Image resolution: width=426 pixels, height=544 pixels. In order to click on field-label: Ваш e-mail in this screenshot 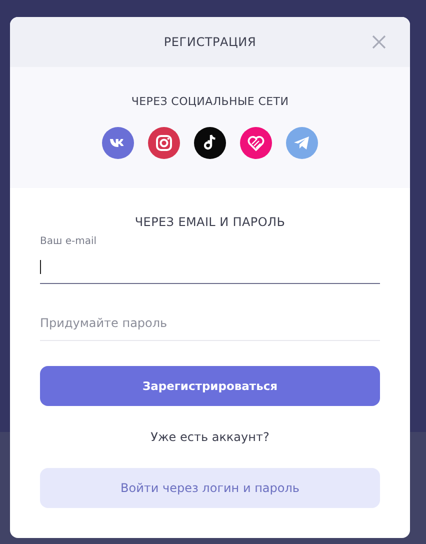, I will do `click(68, 241)`.